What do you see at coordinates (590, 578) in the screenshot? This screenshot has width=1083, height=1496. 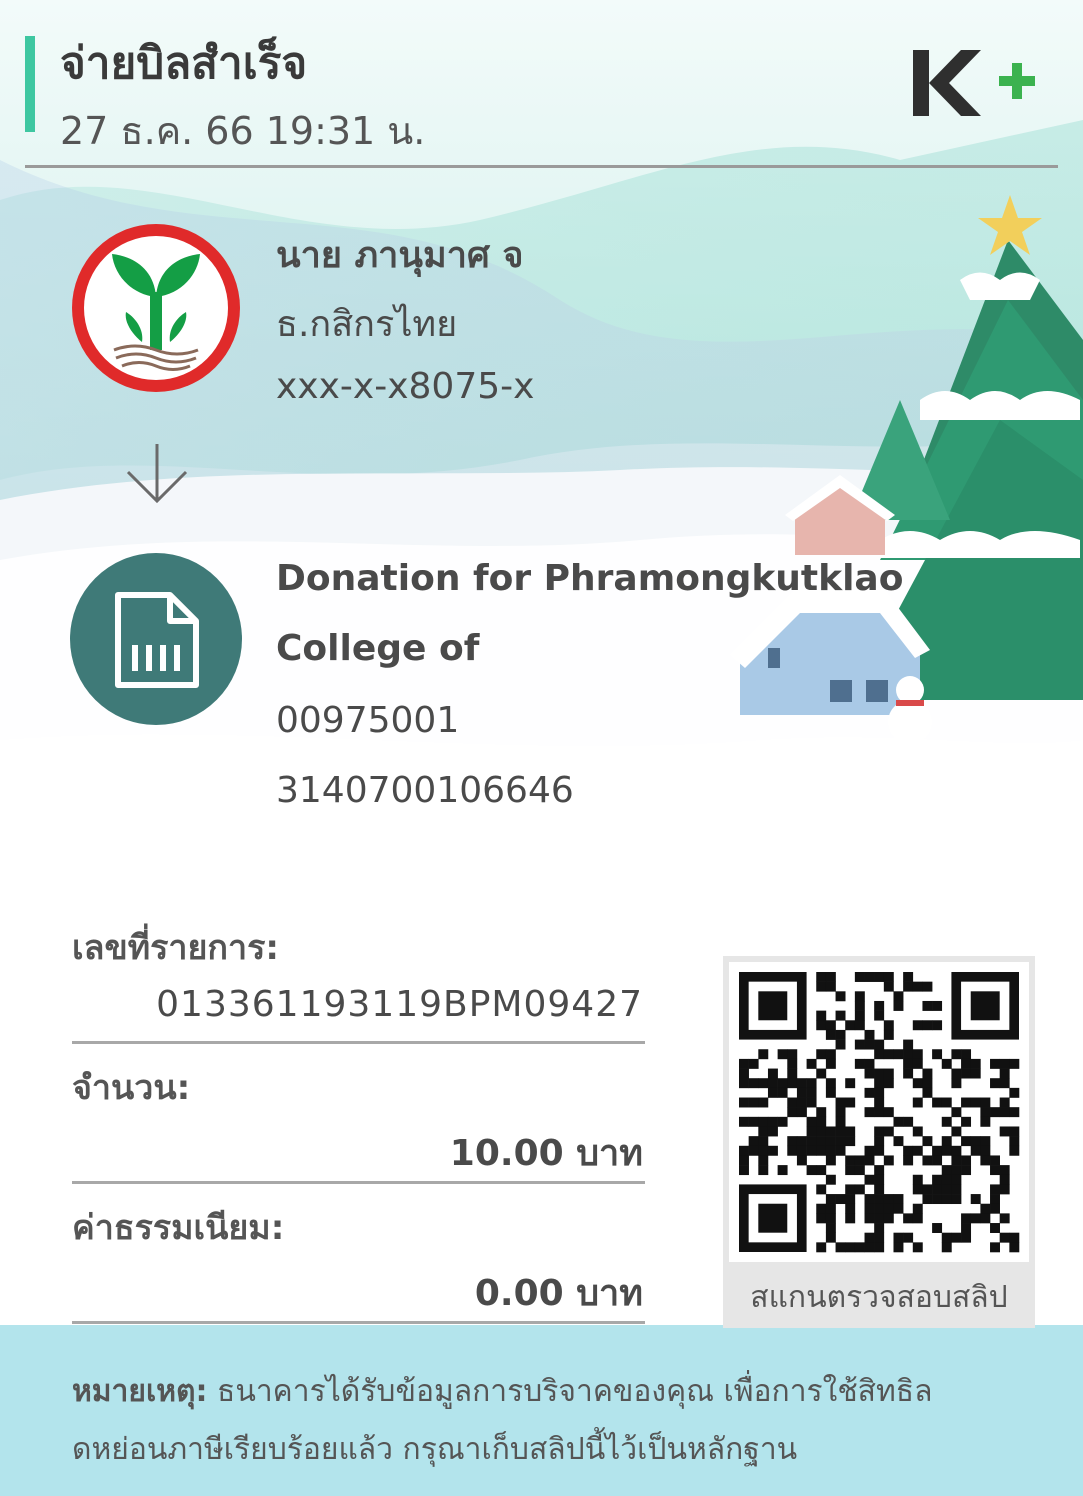 I see `biller-name-line-1: Donation for Phramongkutklao` at bounding box center [590, 578].